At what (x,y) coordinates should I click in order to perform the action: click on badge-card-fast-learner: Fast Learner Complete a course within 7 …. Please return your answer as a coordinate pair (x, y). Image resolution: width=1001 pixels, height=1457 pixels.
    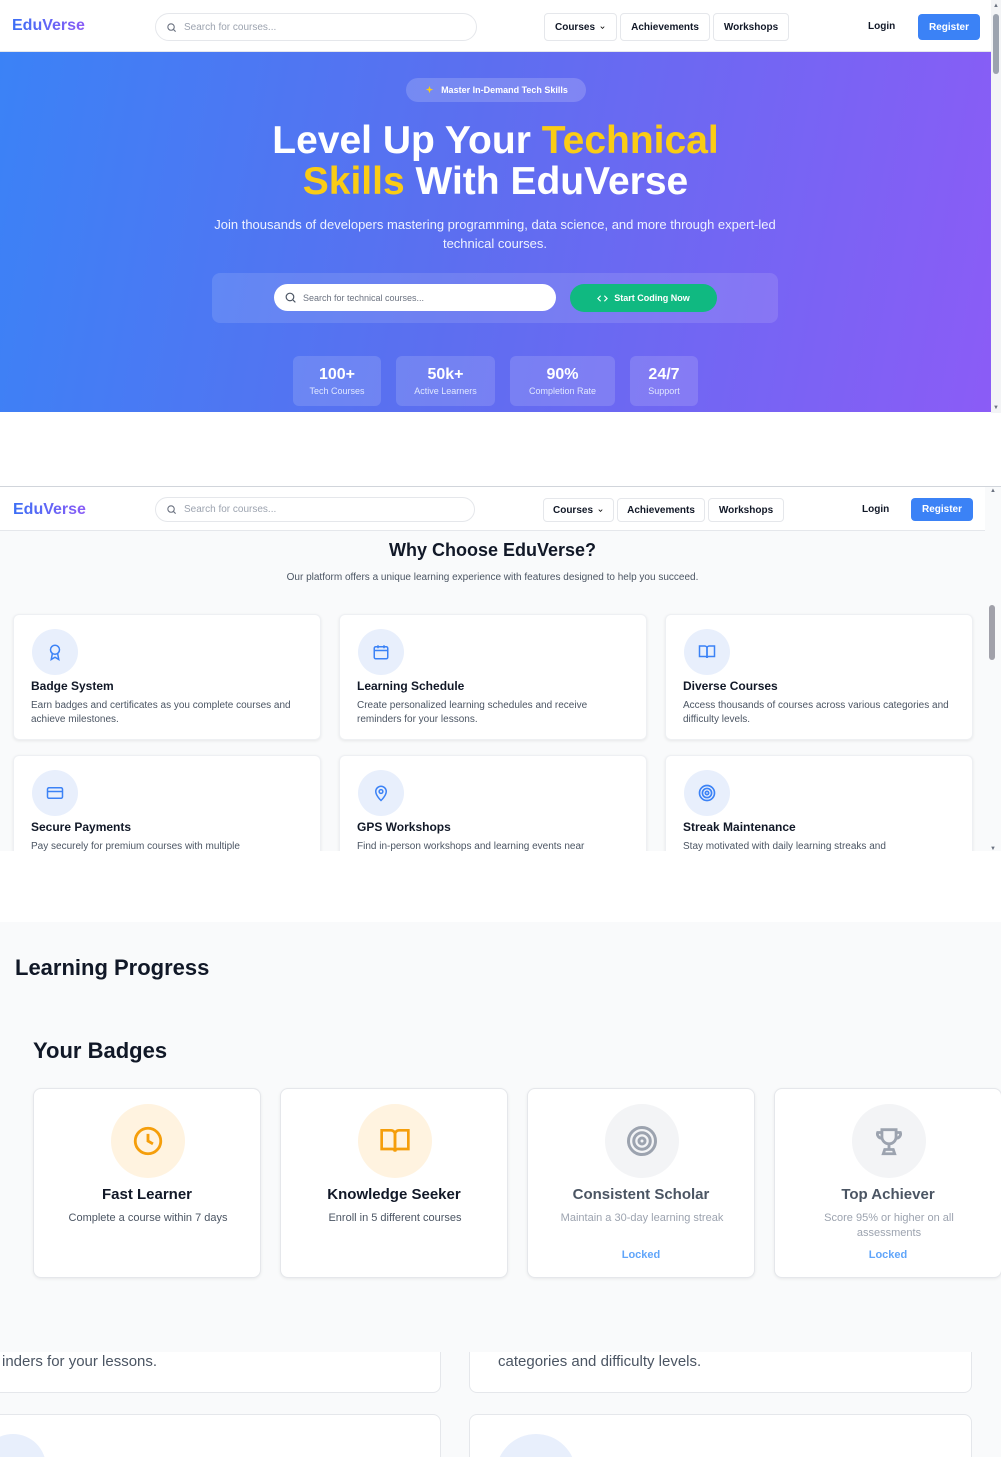
    Looking at the image, I should click on (147, 1183).